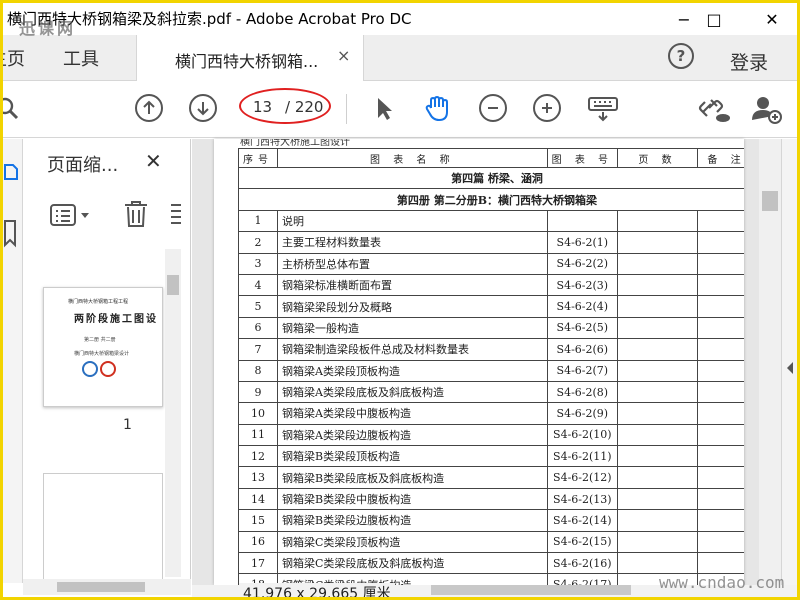  Describe the element at coordinates (258, 306) in the screenshot. I see `row-number-cell: 5` at that location.